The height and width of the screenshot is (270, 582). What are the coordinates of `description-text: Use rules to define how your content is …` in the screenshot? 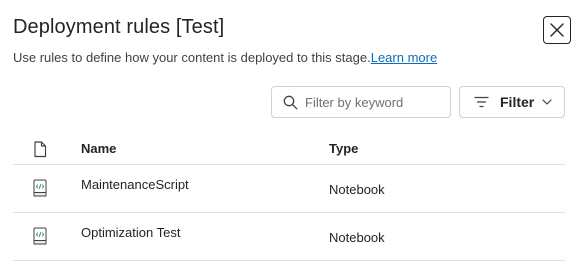 It's located at (192, 57).